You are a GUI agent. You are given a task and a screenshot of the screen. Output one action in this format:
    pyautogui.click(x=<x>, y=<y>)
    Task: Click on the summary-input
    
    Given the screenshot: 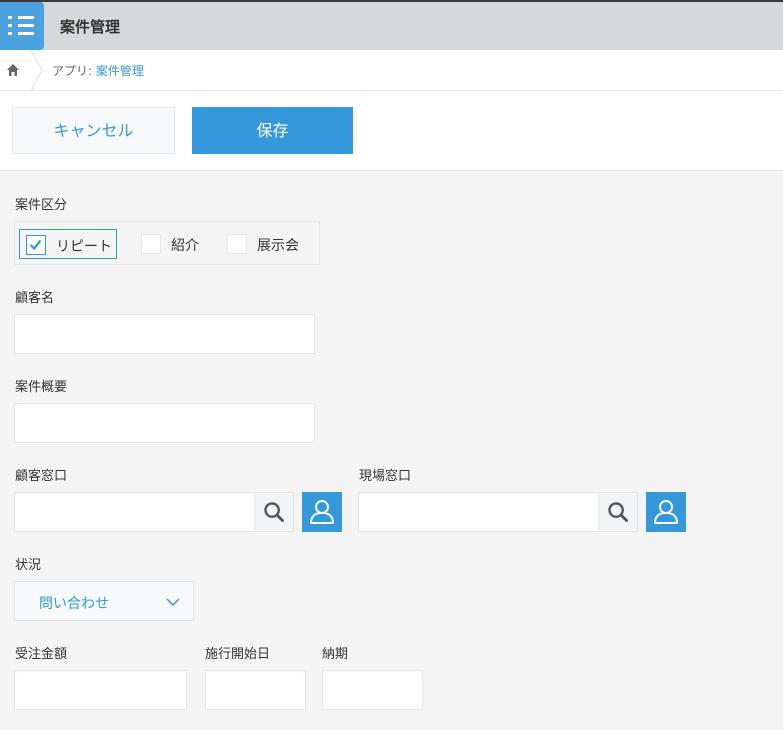 What is the action you would take?
    pyautogui.click(x=164, y=423)
    